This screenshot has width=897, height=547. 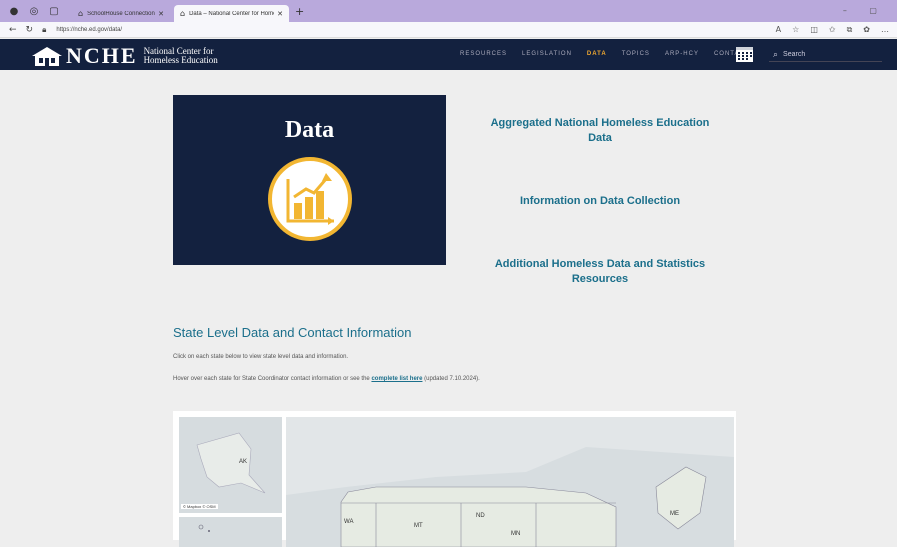 What do you see at coordinates (547, 54) in the screenshot?
I see `nav-legislation: LEGISLATION` at bounding box center [547, 54].